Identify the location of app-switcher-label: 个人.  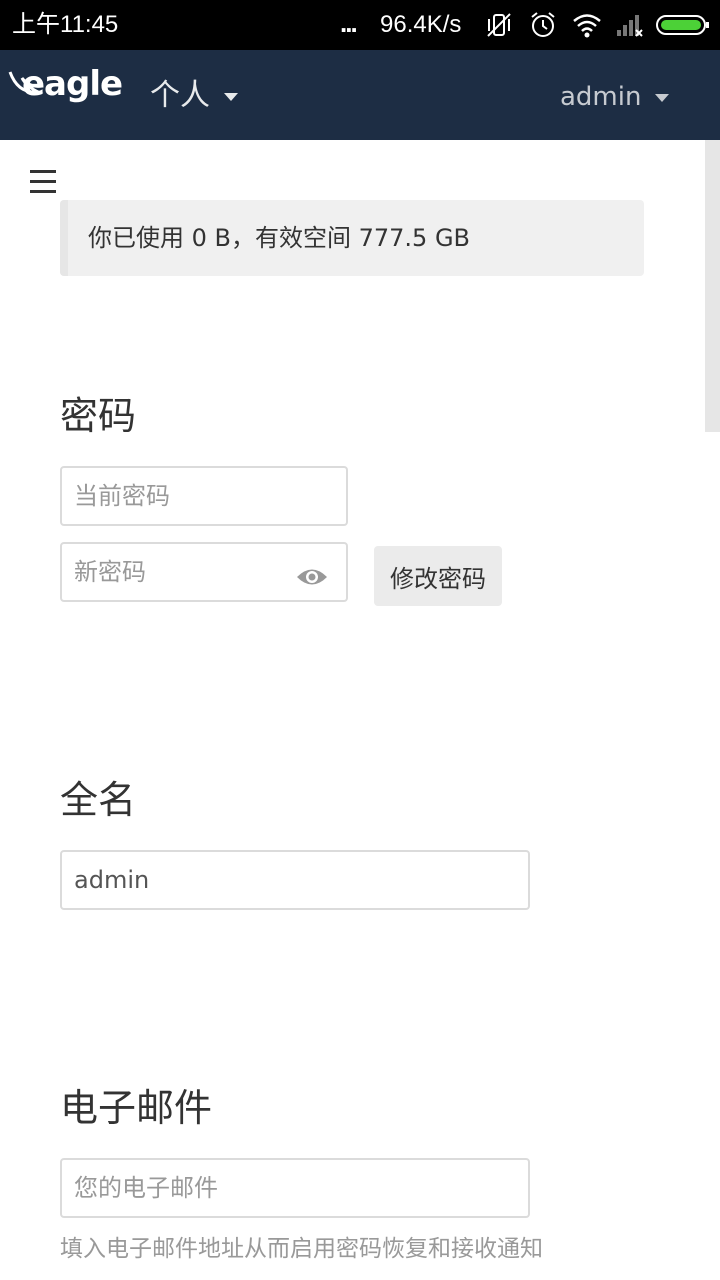
(180, 95).